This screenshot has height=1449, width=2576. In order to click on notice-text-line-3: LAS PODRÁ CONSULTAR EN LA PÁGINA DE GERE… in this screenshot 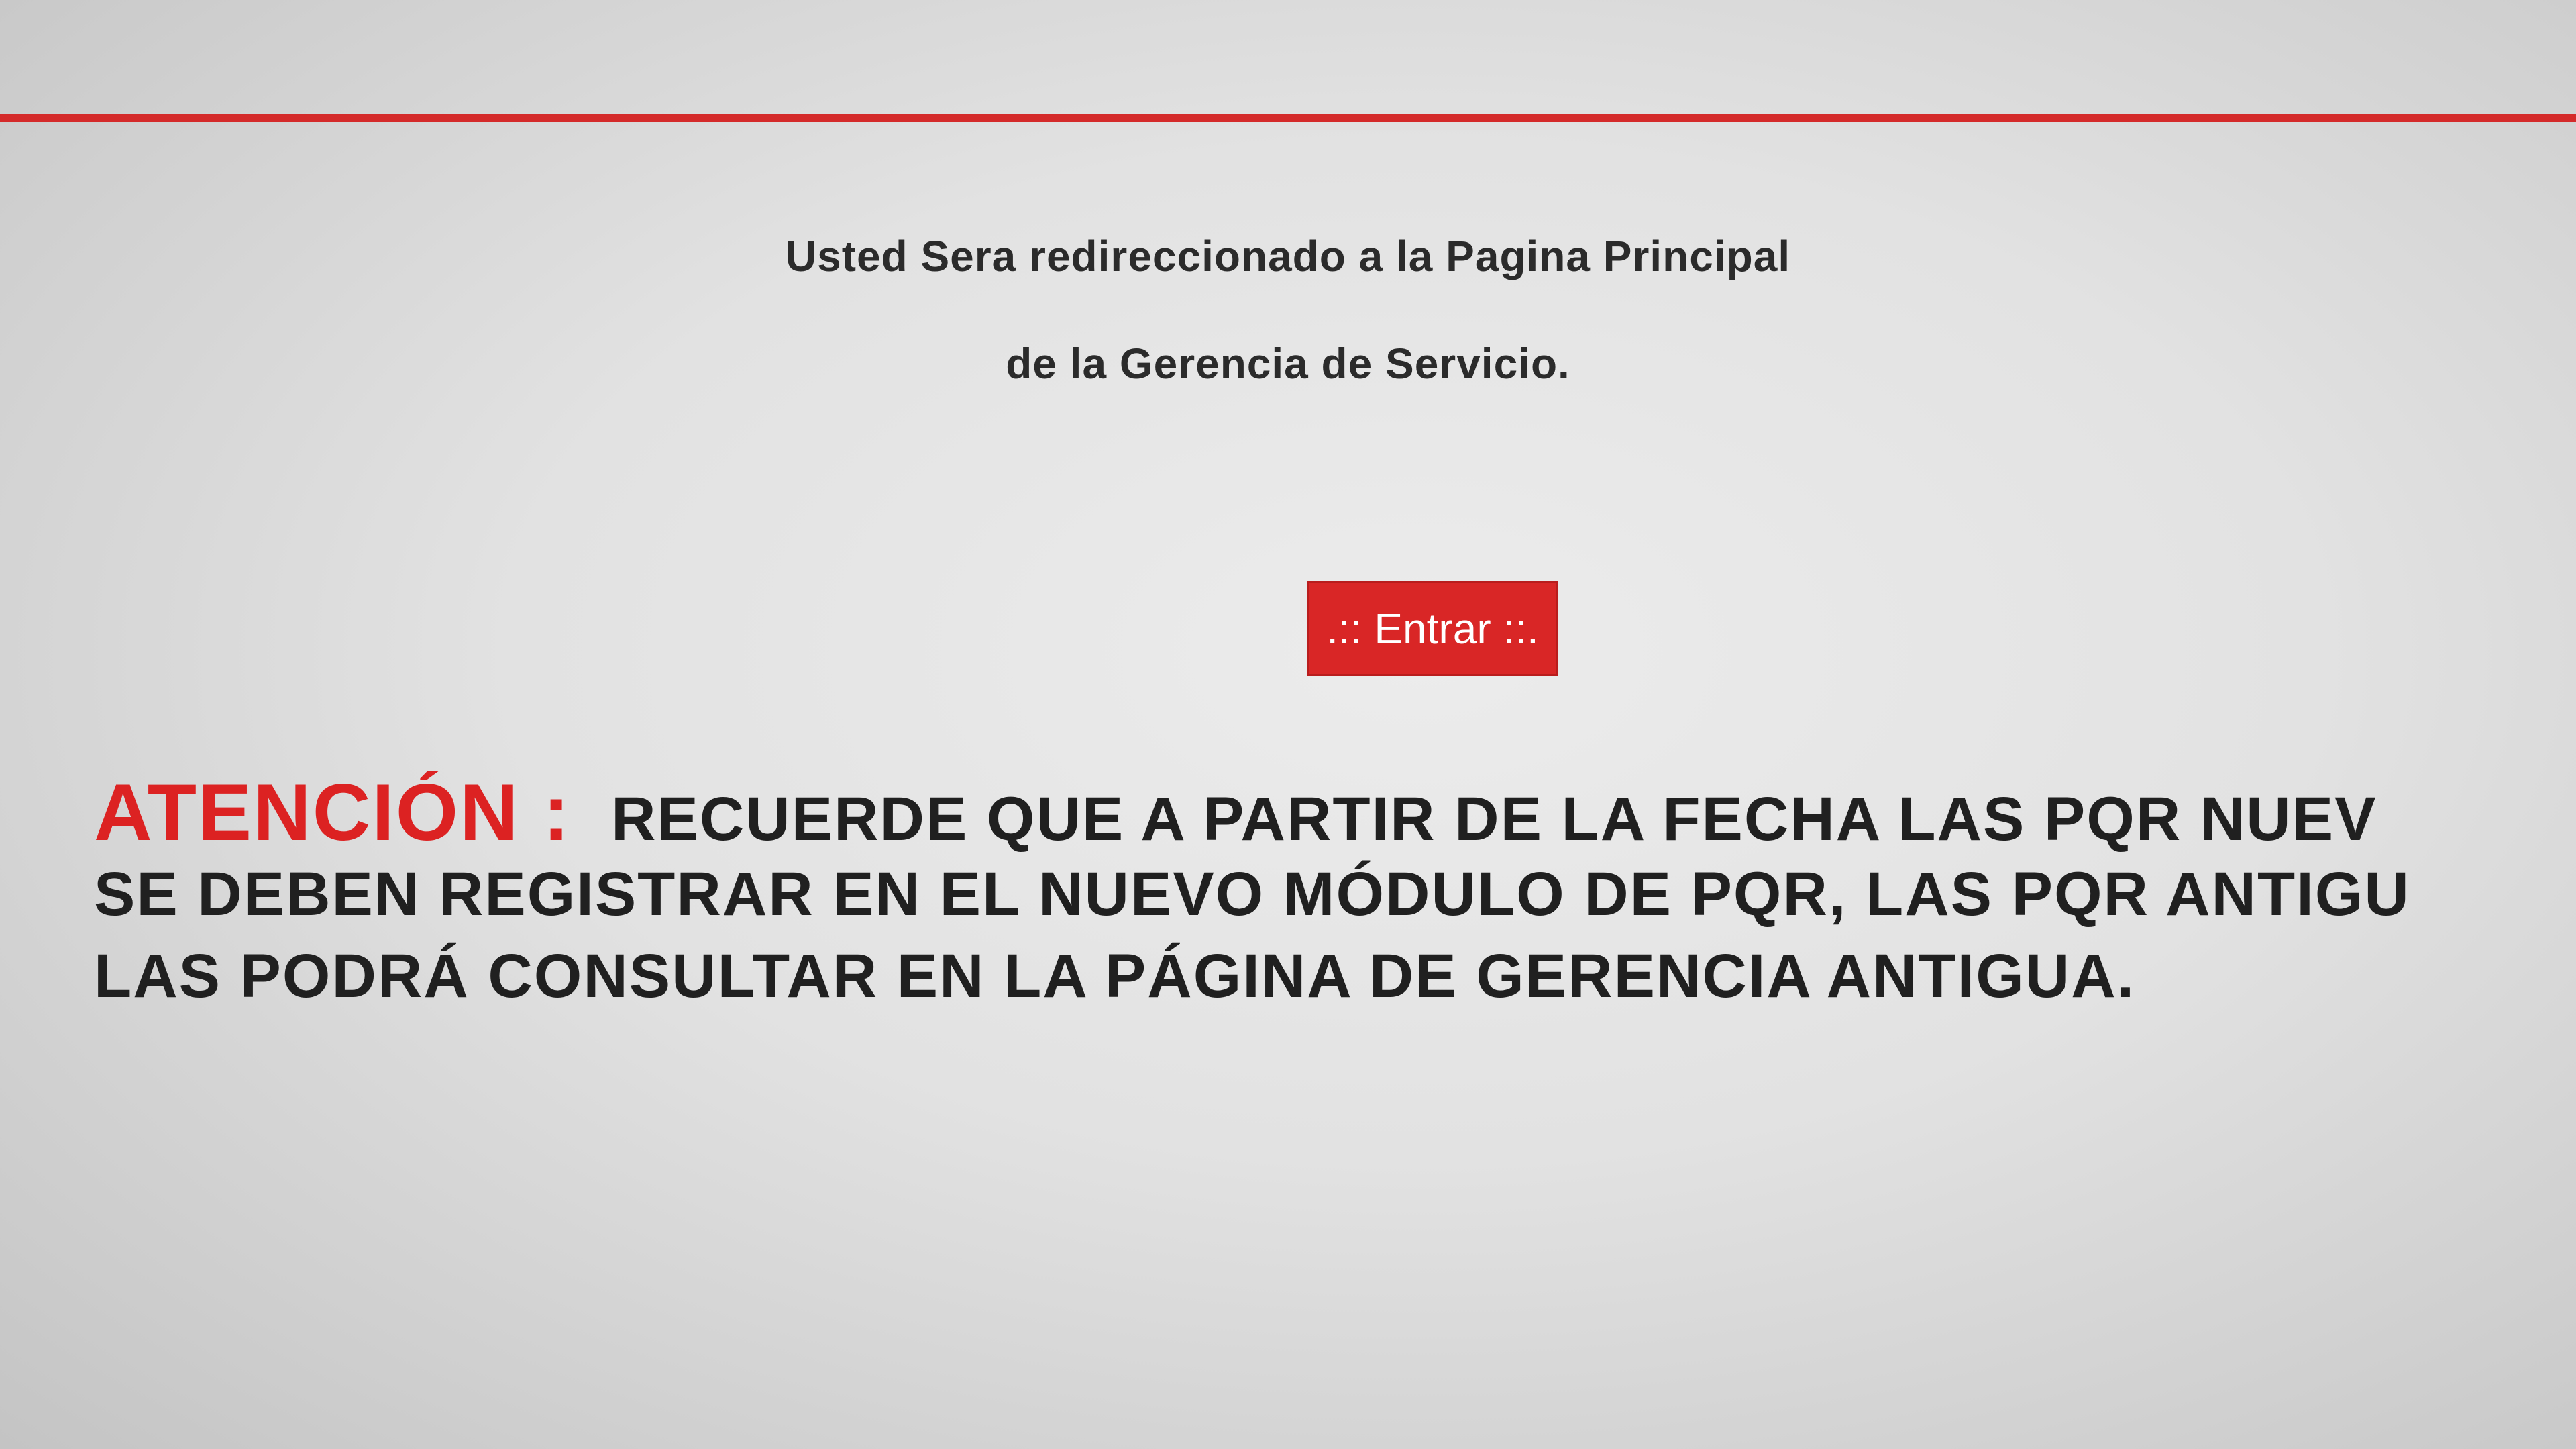, I will do `click(1115, 976)`.